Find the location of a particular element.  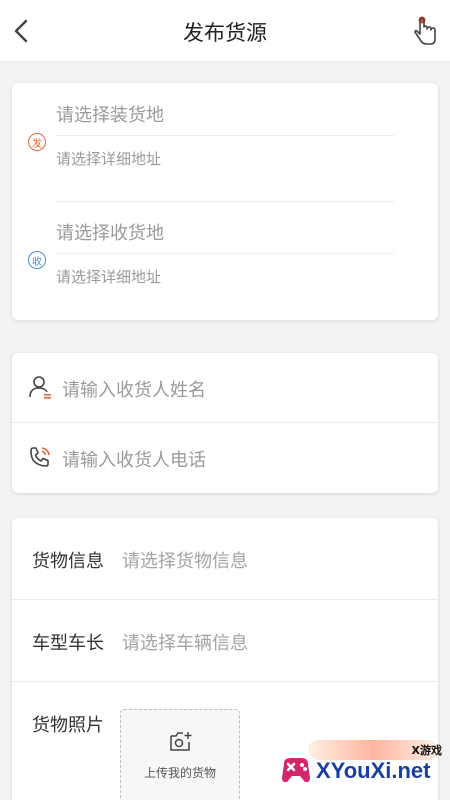

loading-place-selector: 请选择装货地 is located at coordinates (110, 114).